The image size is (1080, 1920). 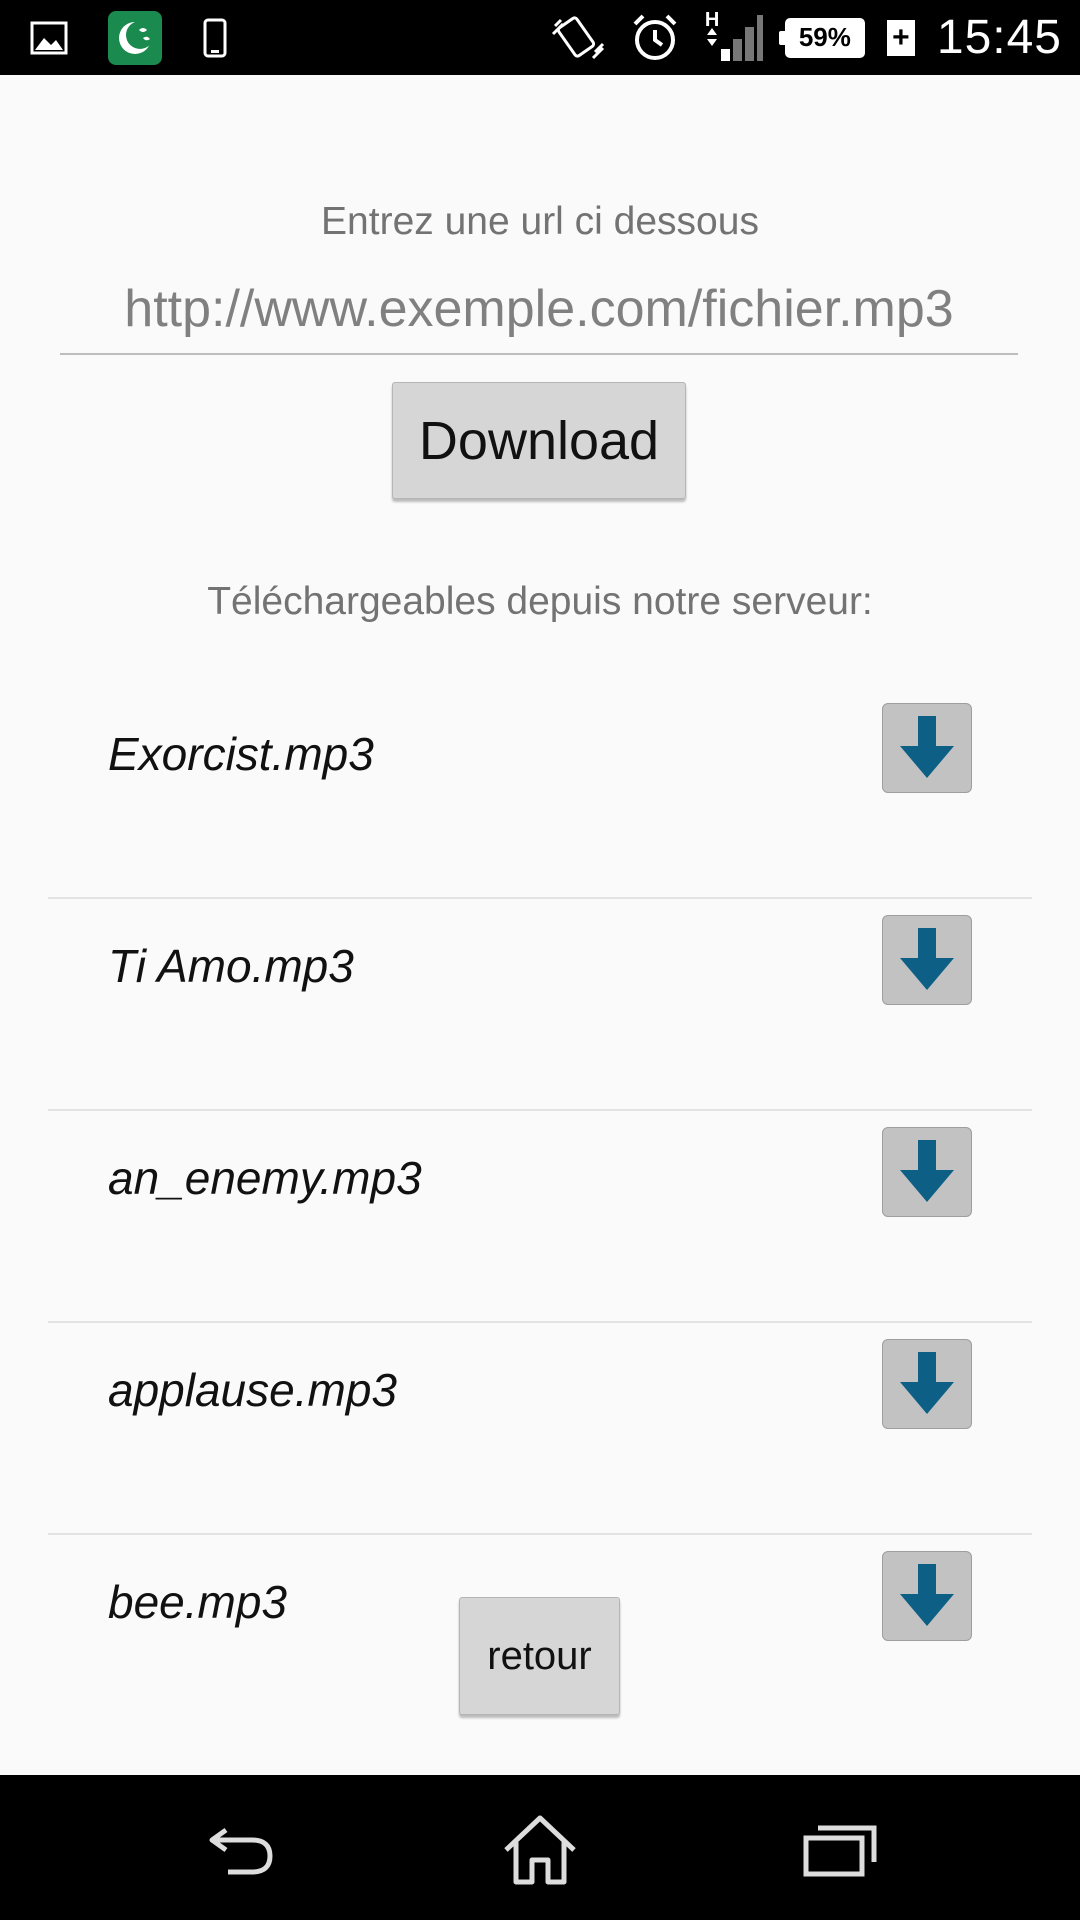 I want to click on file-name: Ti Amo.mp3, so click(x=231, y=966).